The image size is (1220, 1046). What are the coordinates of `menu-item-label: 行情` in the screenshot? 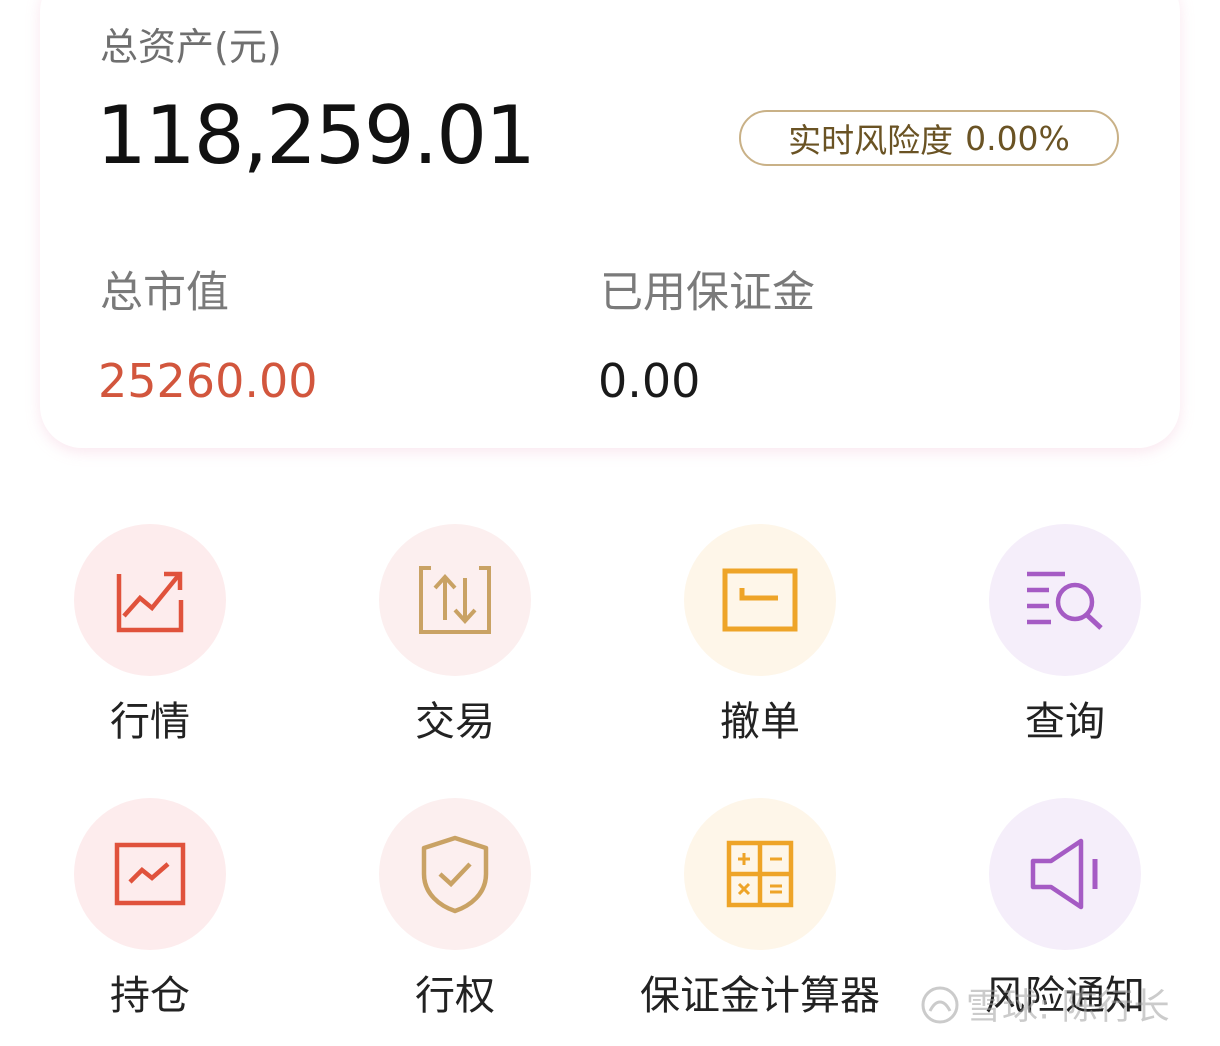 It's located at (150, 722).